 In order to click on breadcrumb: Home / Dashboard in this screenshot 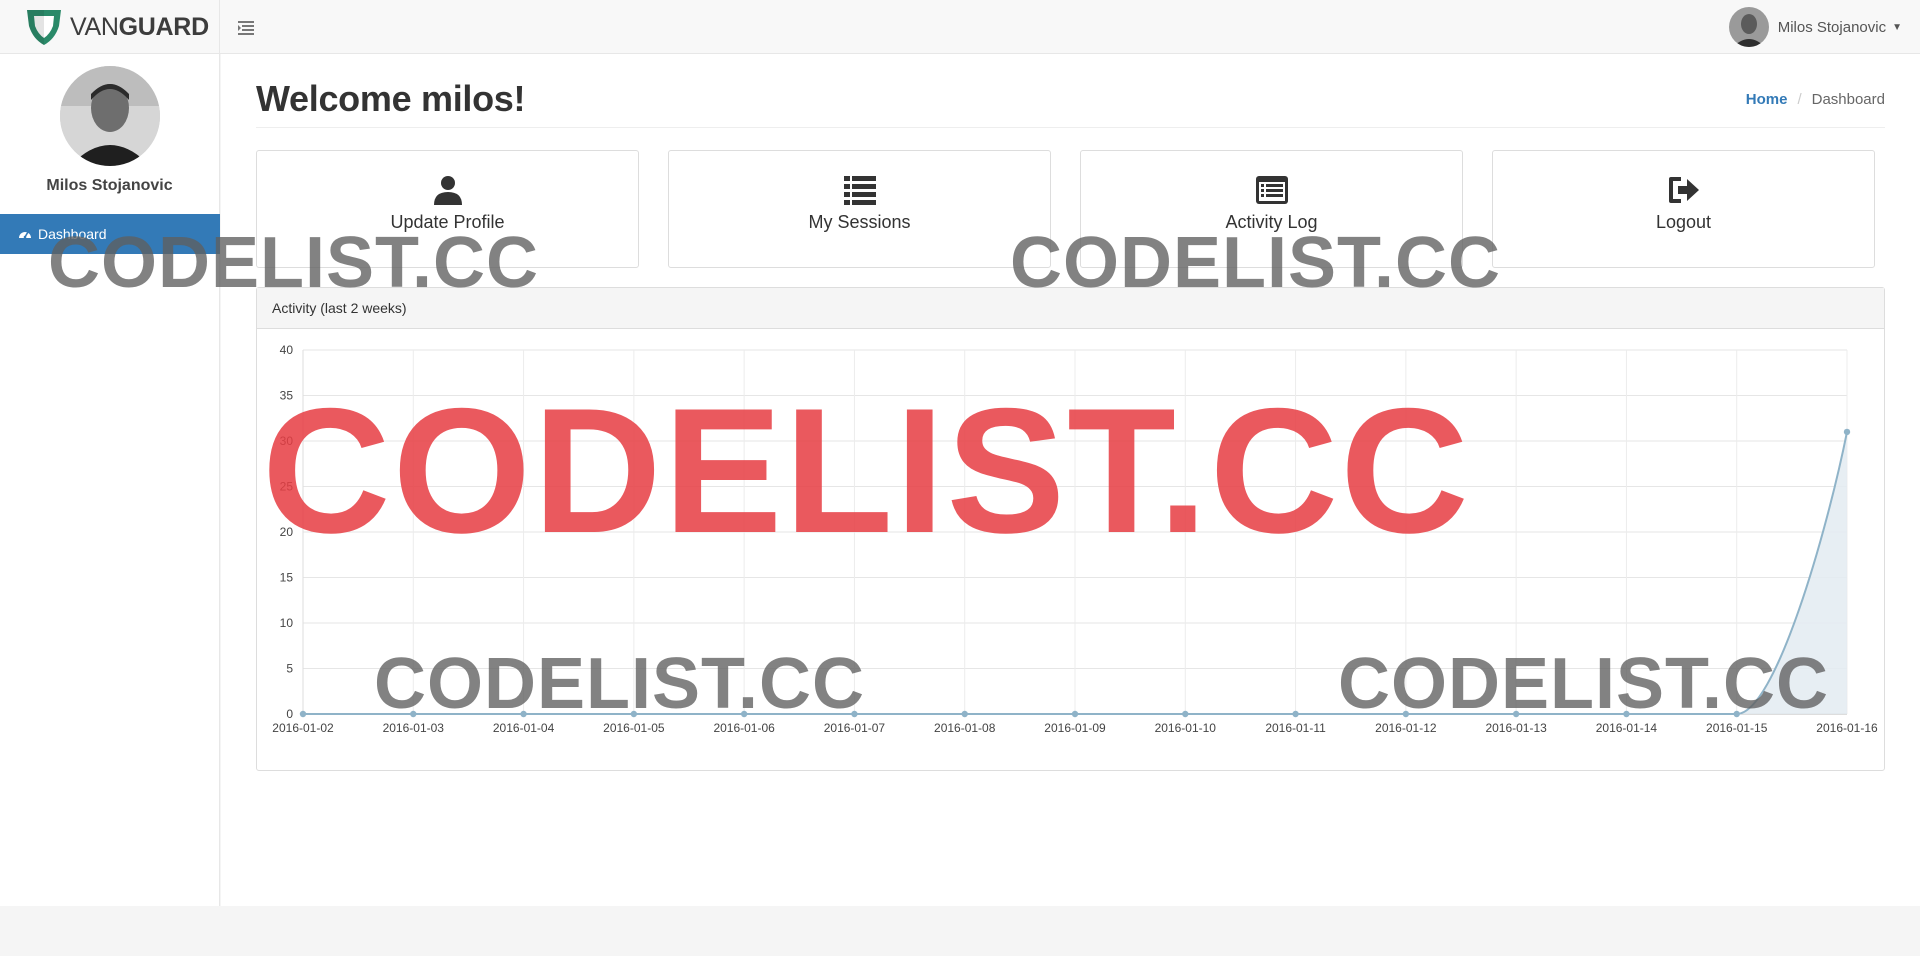, I will do `click(1815, 99)`.